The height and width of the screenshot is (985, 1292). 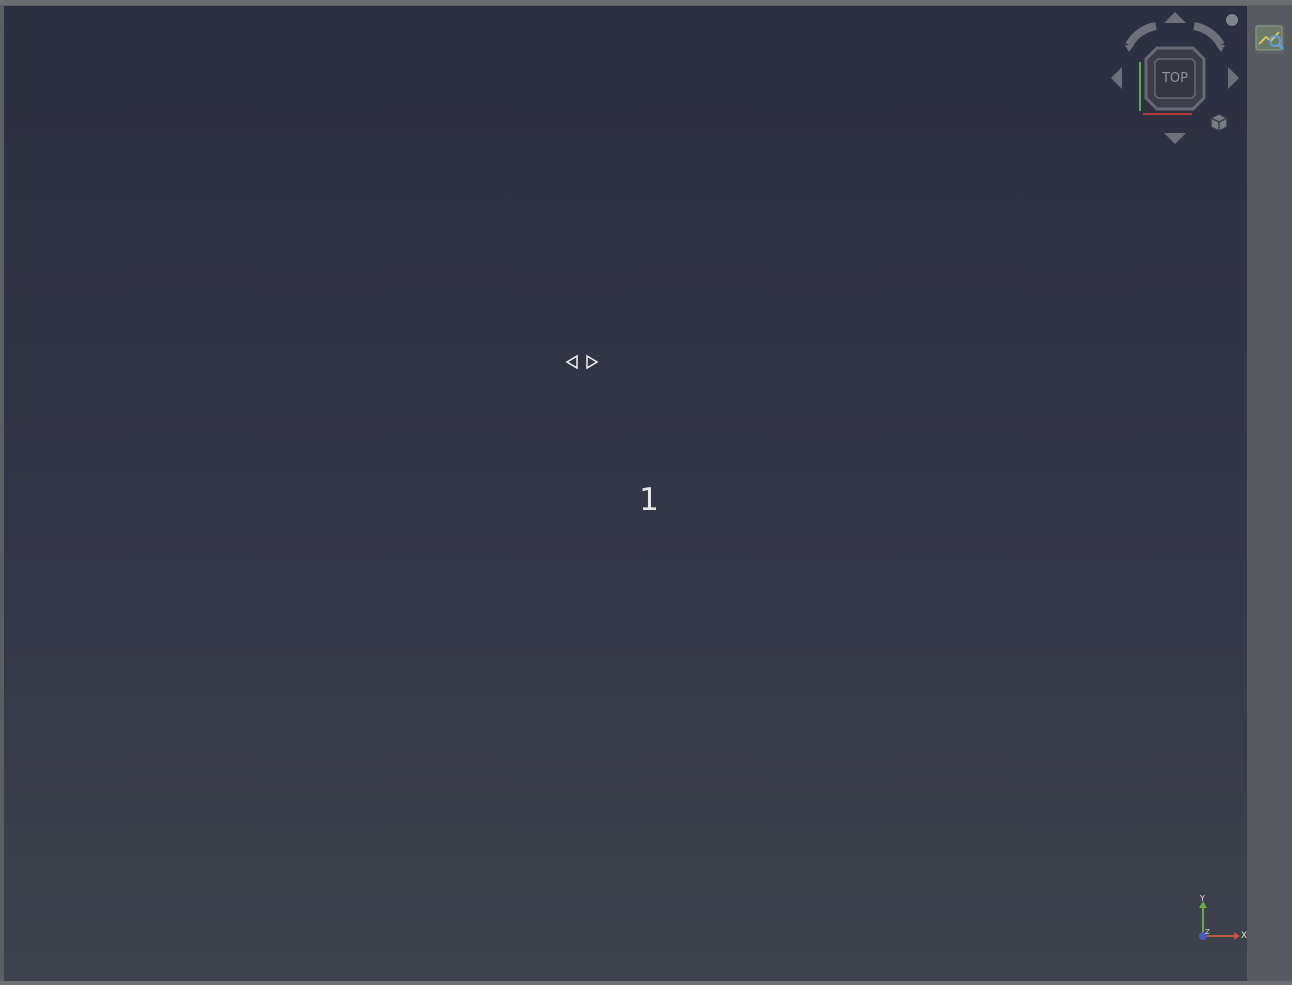 What do you see at coordinates (1207, 932) in the screenshot?
I see `z-axis-label: Z` at bounding box center [1207, 932].